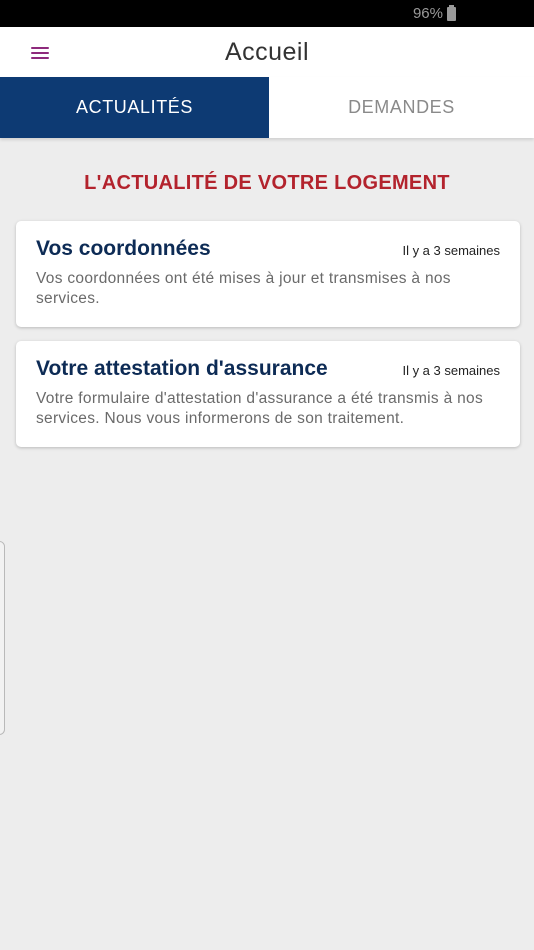  What do you see at coordinates (2, 638) in the screenshot?
I see `edge-panel-handle` at bounding box center [2, 638].